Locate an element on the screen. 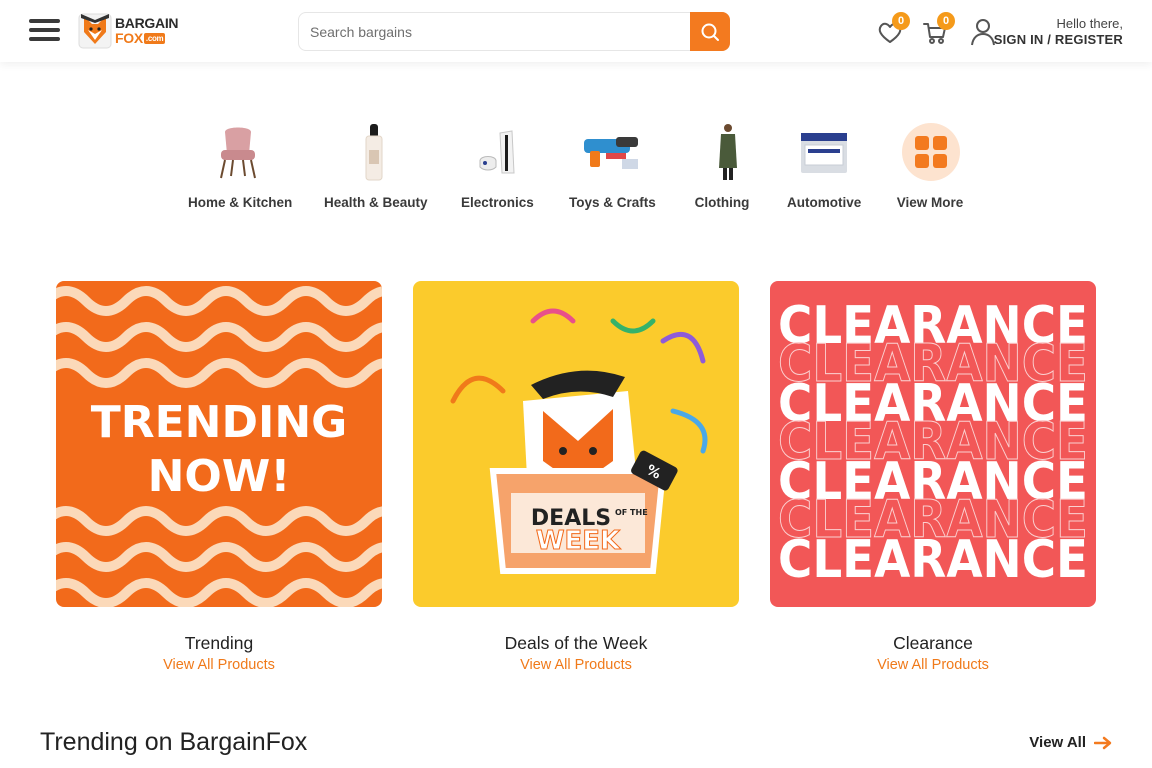  search-icon is located at coordinates (710, 32).